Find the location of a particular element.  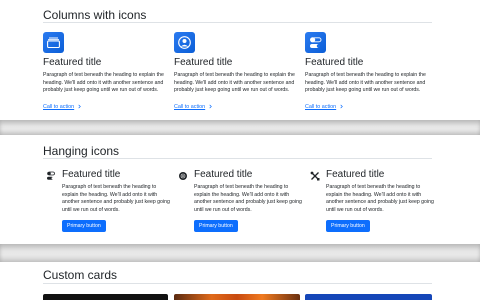

tools-icon is located at coordinates (315, 176).